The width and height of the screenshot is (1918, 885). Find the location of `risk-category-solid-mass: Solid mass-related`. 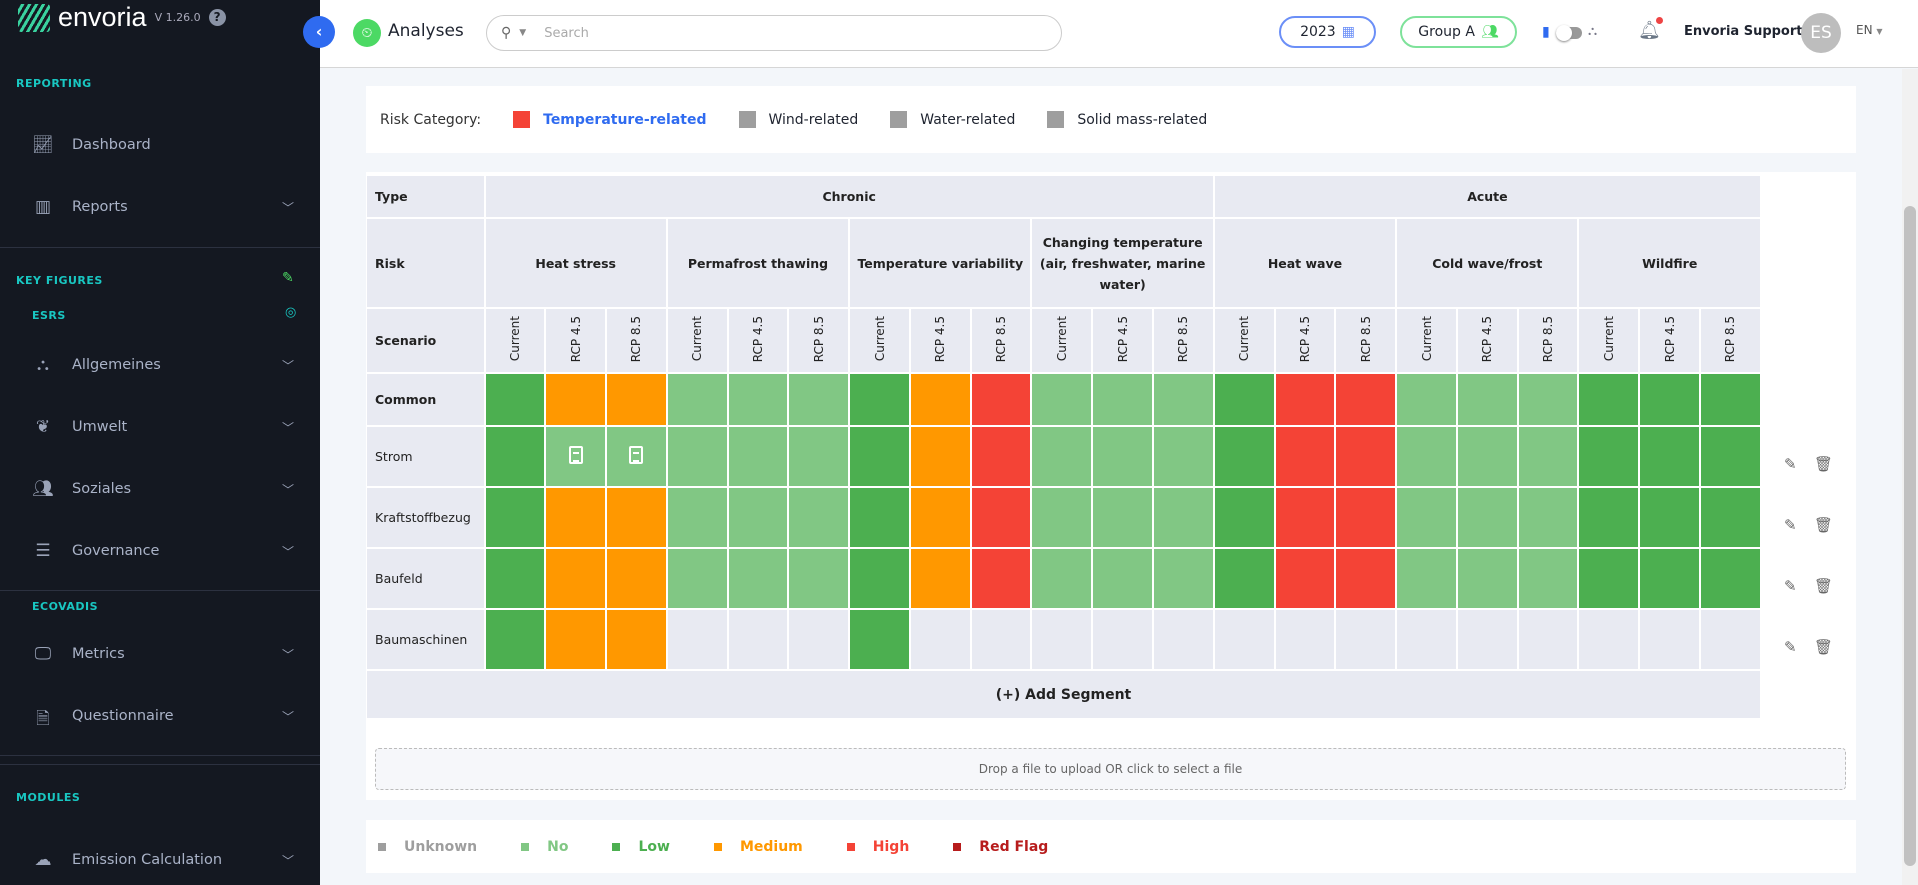

risk-category-solid-mass: Solid mass-related is located at coordinates (1127, 119).